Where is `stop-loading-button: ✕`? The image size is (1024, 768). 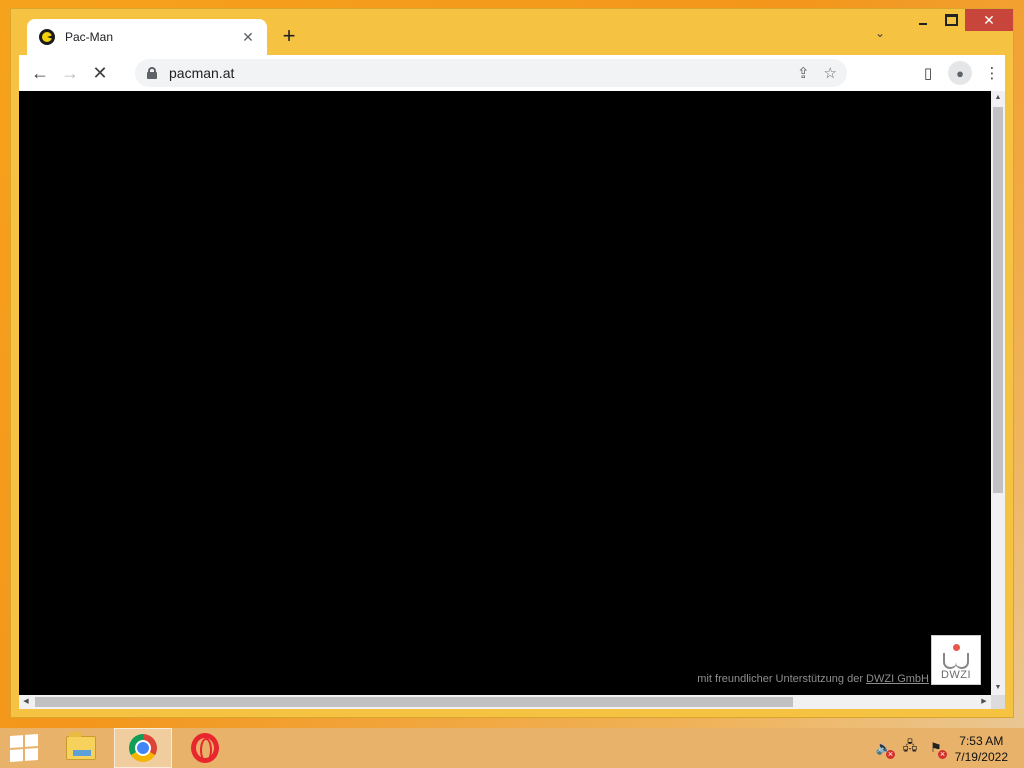
stop-loading-button: ✕ is located at coordinates (100, 73).